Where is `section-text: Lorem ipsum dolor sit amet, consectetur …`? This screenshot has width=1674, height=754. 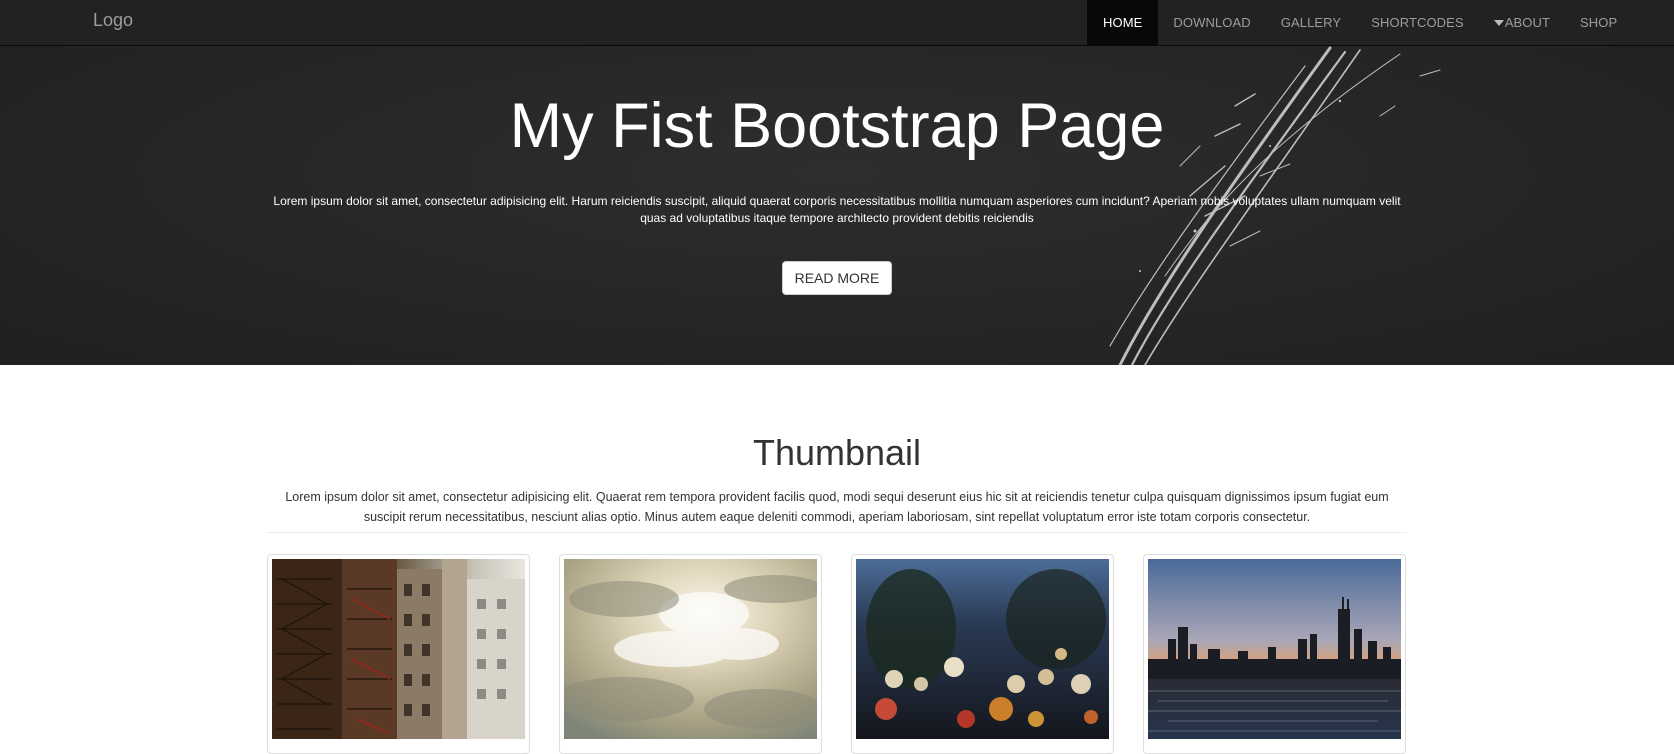
section-text: Lorem ipsum dolor sit amet, consectetur … is located at coordinates (837, 507).